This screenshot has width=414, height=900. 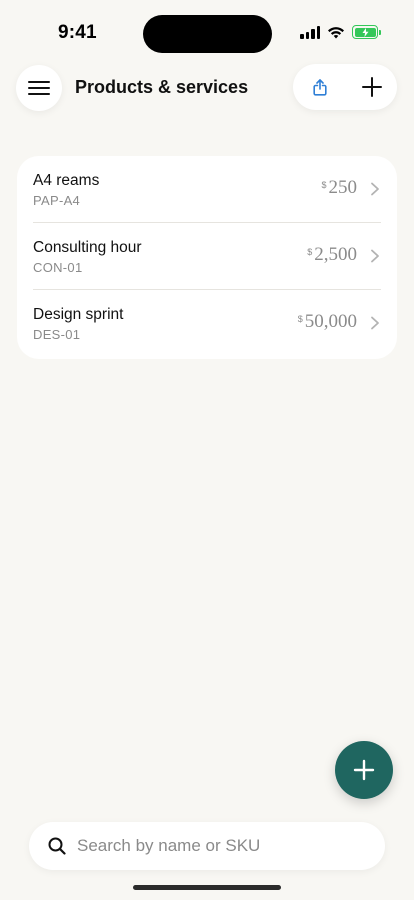 I want to click on product-row: Consulting hour CON-01 $ 2,500, so click(x=207, y=256).